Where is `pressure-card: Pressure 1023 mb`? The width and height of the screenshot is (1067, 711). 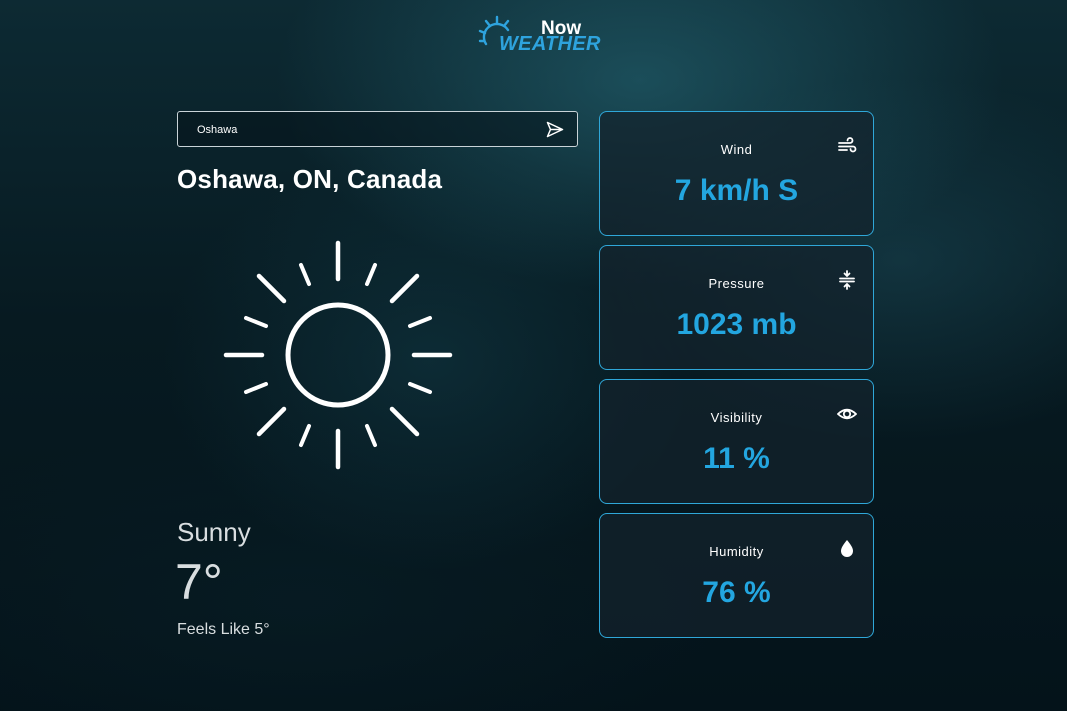
pressure-card: Pressure 1023 mb is located at coordinates (736, 307).